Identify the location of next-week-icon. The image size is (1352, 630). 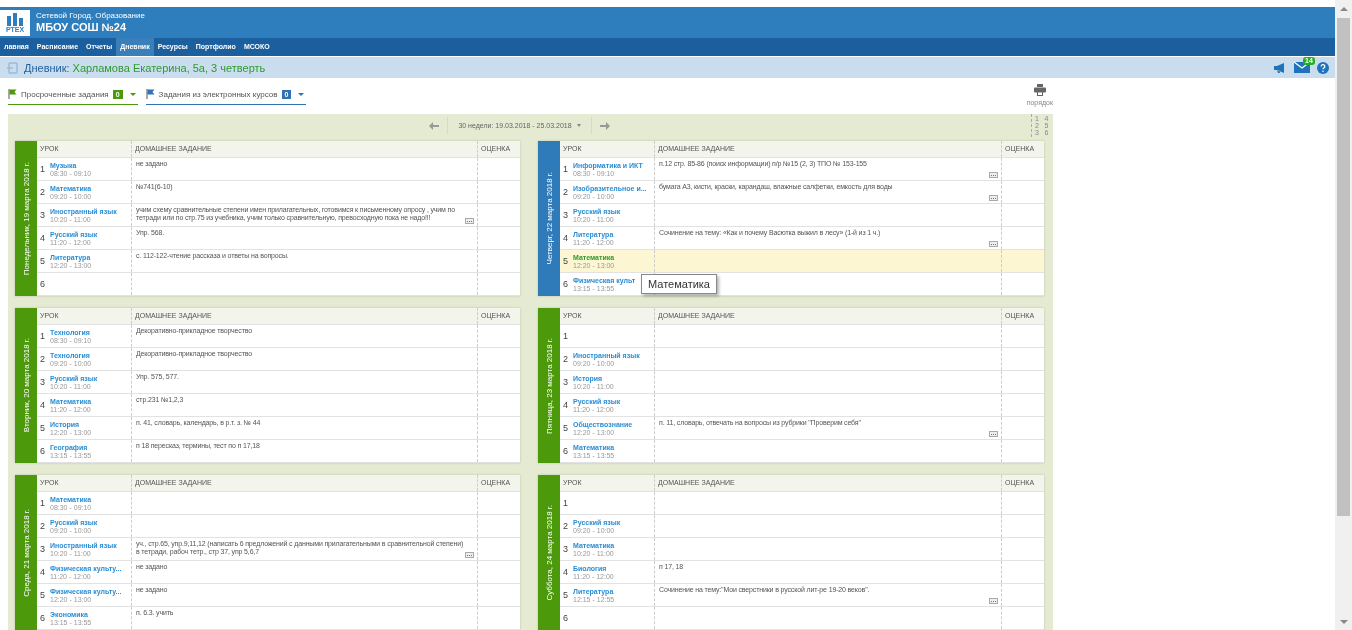
(604, 125).